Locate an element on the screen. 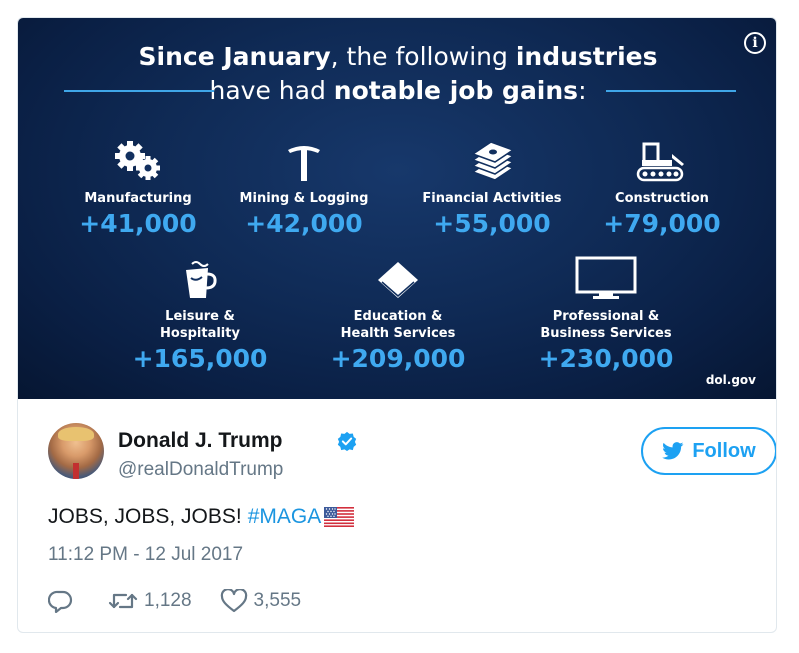 This screenshot has width=799, height=653. us-flag-icon is located at coordinates (339, 517).